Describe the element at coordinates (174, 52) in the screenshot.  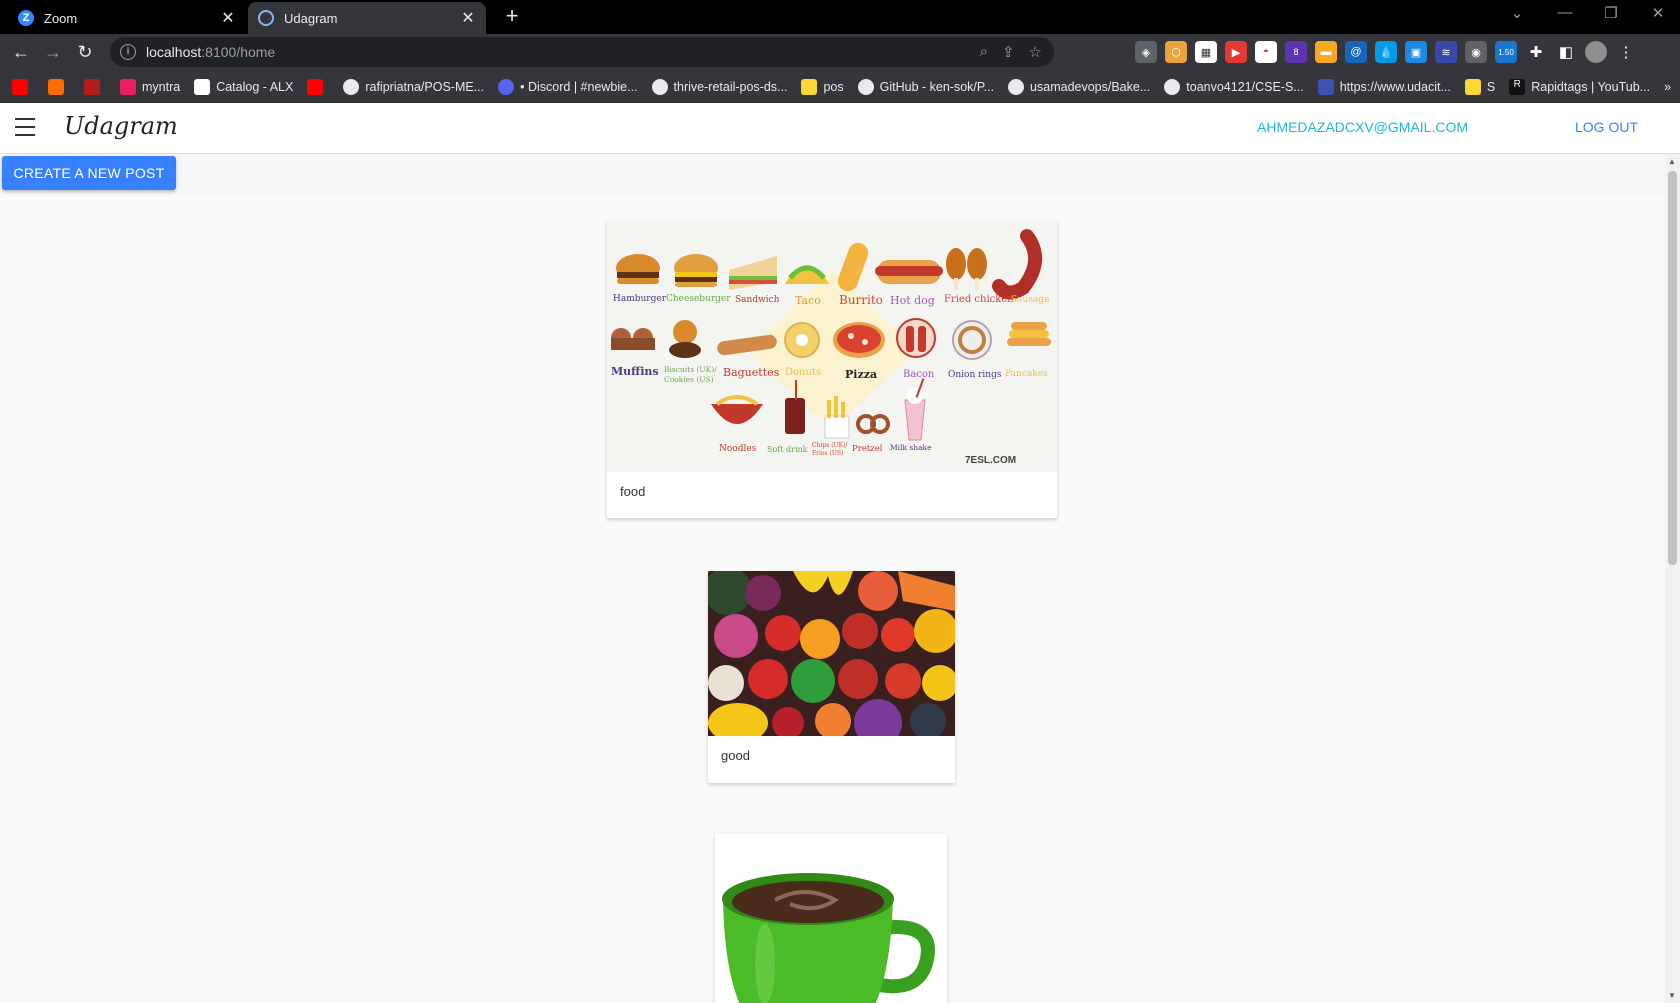
I see `url-host: localhost` at that location.